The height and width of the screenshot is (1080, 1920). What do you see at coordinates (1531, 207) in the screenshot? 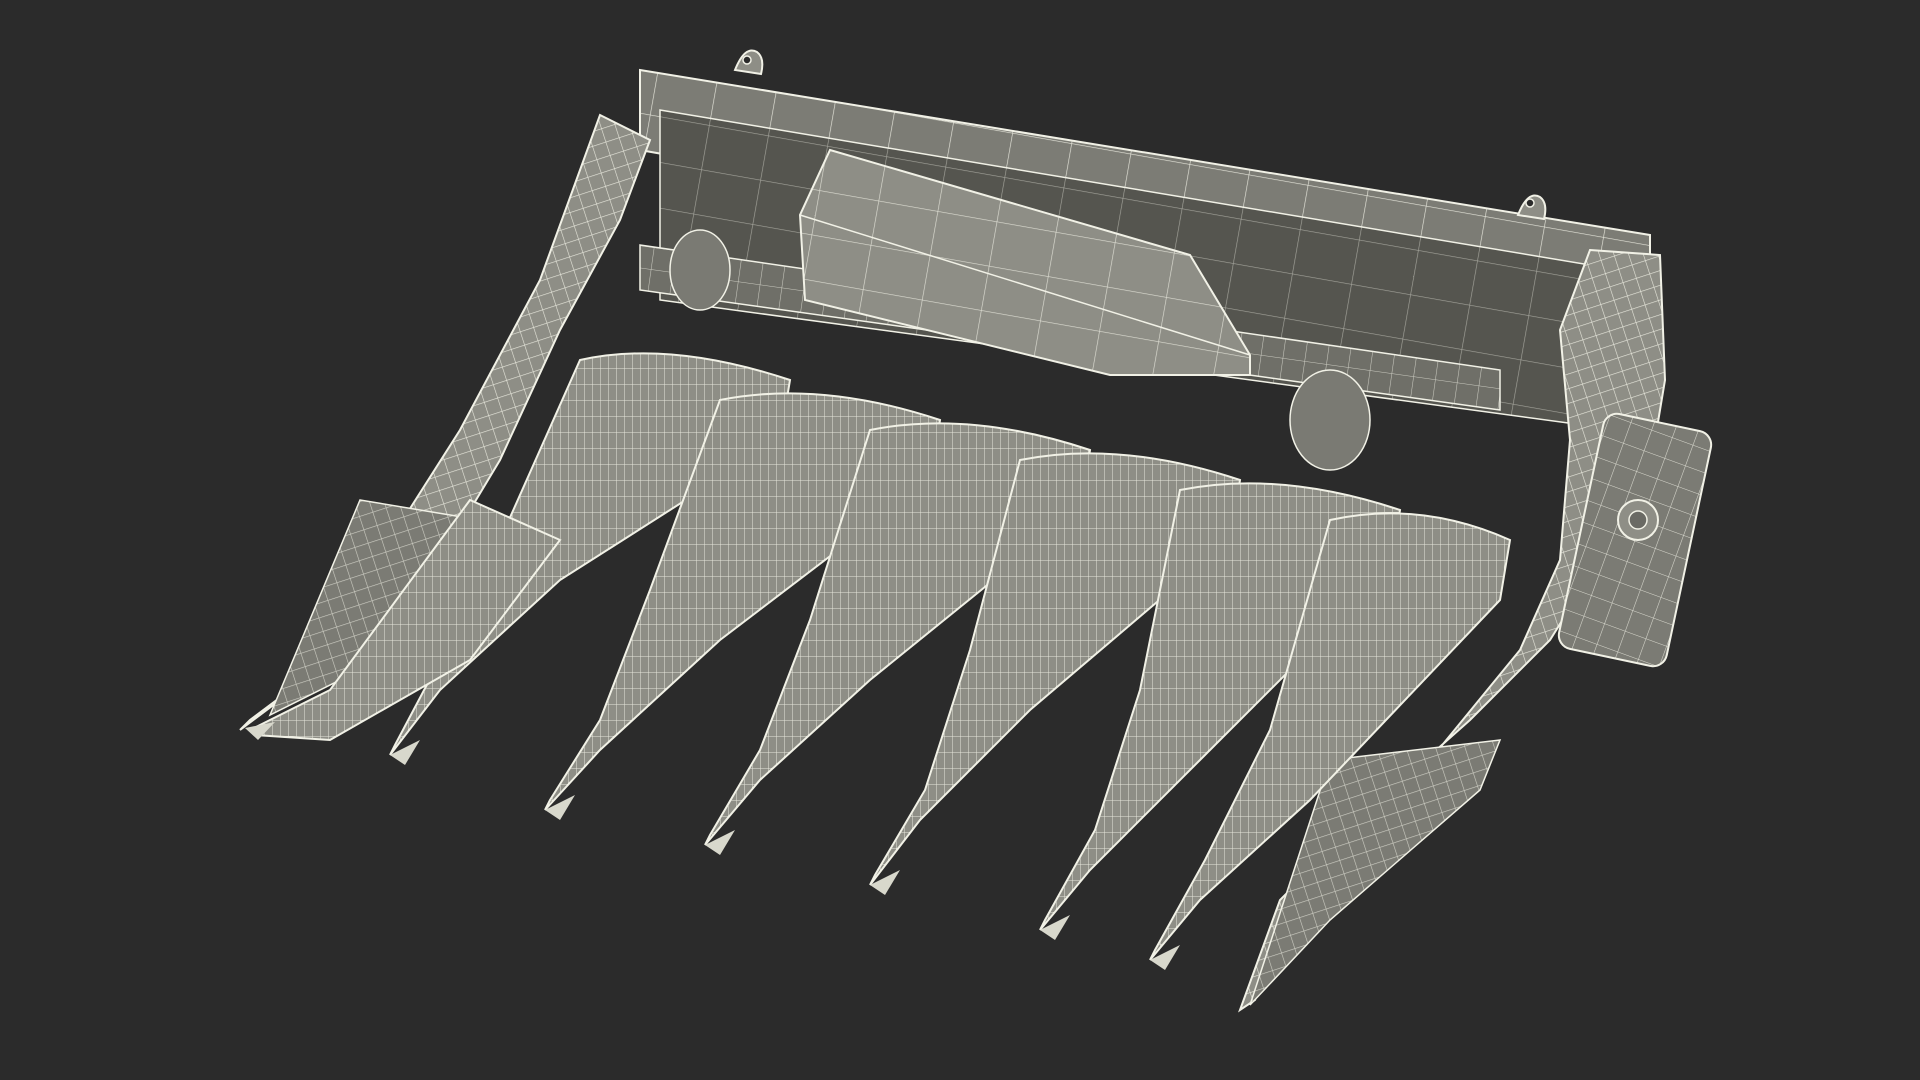
I see `lift-hook-right` at bounding box center [1531, 207].